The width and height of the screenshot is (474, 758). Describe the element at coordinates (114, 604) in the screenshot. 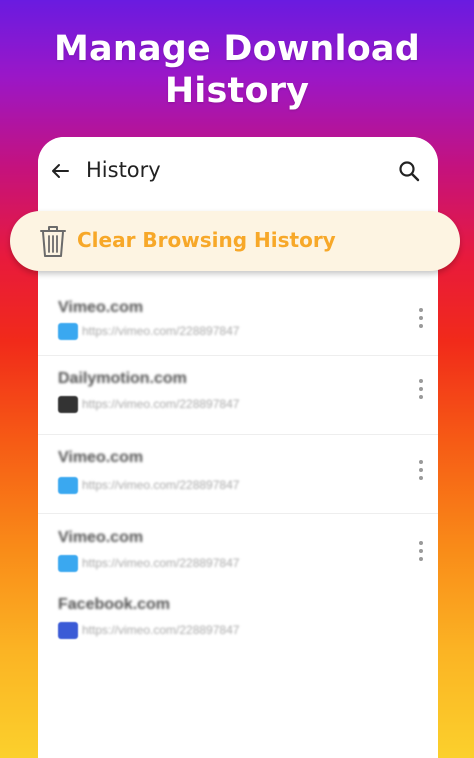

I see `history-item-title: Facebook.com` at that location.